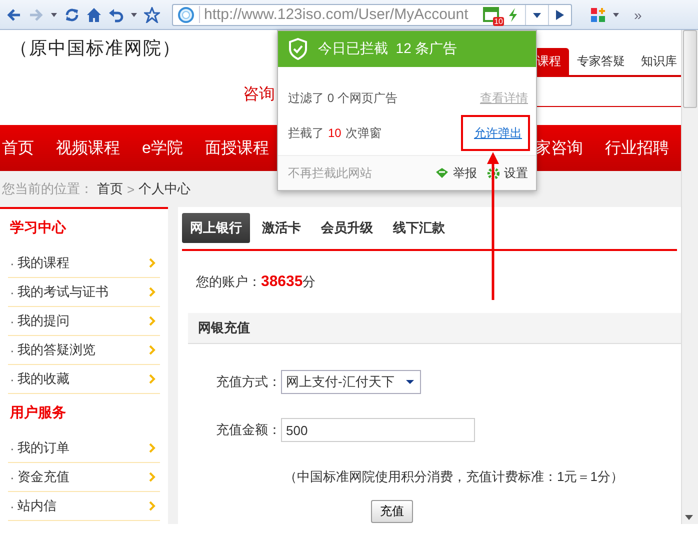 Image resolution: width=698 pixels, height=534 pixels. What do you see at coordinates (36, 506) in the screenshot?
I see `sidebar-item: 站内信` at bounding box center [36, 506].